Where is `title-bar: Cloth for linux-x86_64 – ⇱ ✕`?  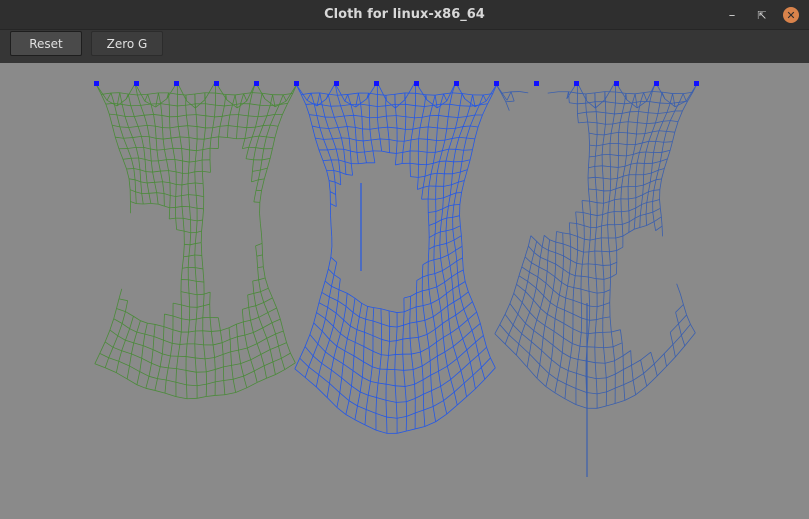
title-bar: Cloth for linux-x86_64 – ⇱ ✕ is located at coordinates (404, 15).